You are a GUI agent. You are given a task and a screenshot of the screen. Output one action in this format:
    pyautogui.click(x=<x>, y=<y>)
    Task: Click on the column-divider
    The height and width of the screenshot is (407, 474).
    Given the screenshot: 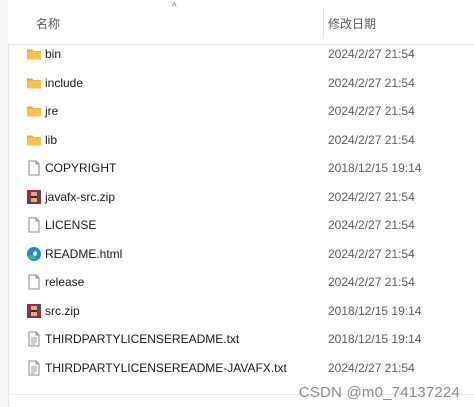 What is the action you would take?
    pyautogui.click(x=323, y=23)
    